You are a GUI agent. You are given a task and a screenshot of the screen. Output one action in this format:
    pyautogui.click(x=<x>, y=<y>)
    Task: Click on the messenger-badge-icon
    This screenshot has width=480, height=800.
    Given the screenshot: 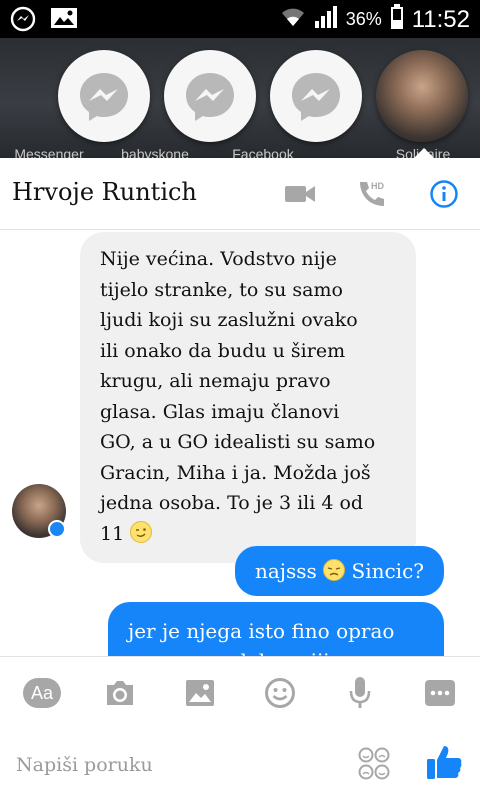 What is the action you would take?
    pyautogui.click(x=57, y=529)
    